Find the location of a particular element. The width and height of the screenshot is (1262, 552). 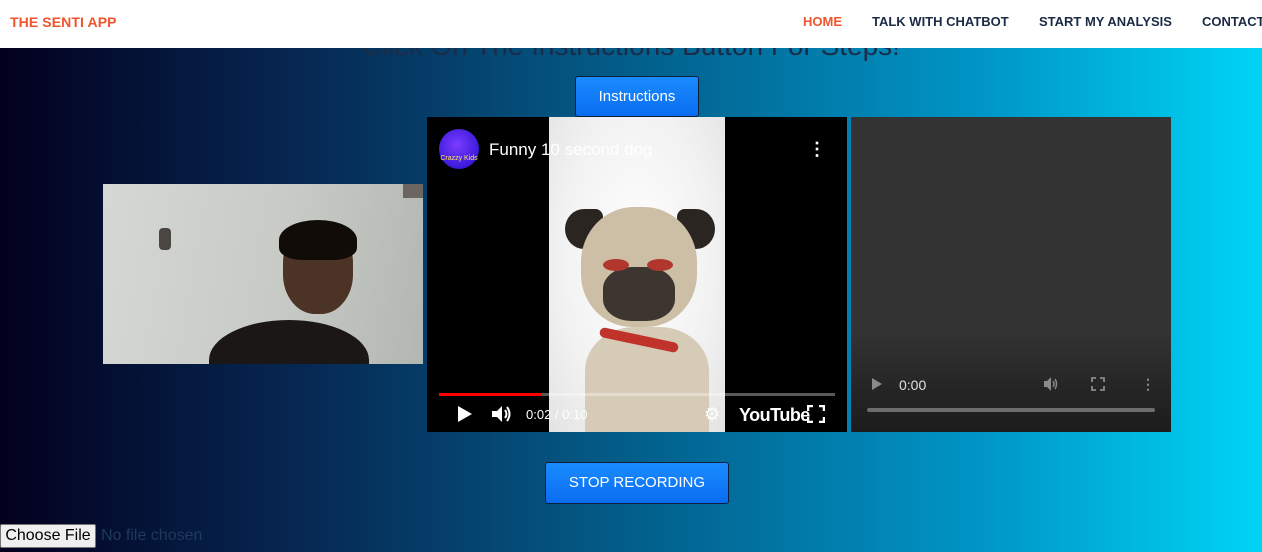

webcam-person-hair is located at coordinates (318, 240).